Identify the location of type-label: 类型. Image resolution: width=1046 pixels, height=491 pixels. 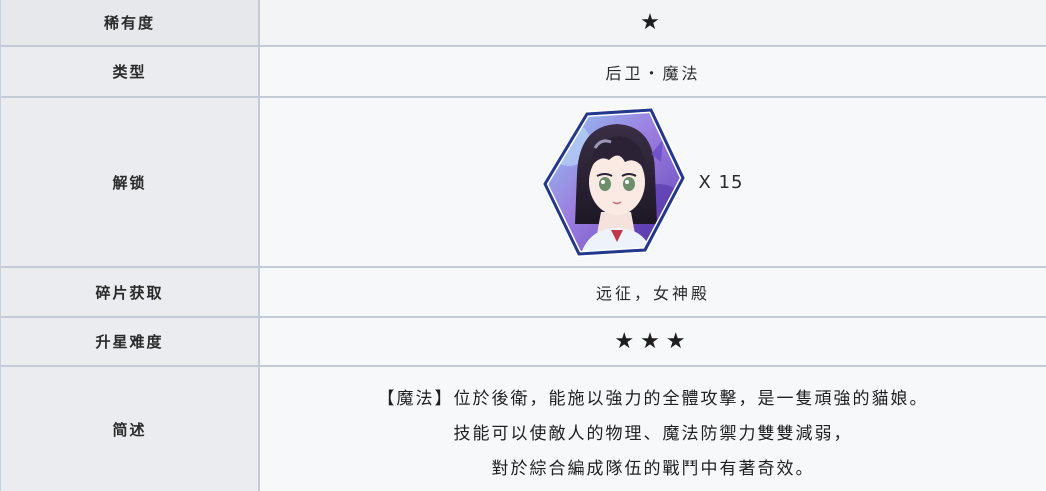
(130, 71).